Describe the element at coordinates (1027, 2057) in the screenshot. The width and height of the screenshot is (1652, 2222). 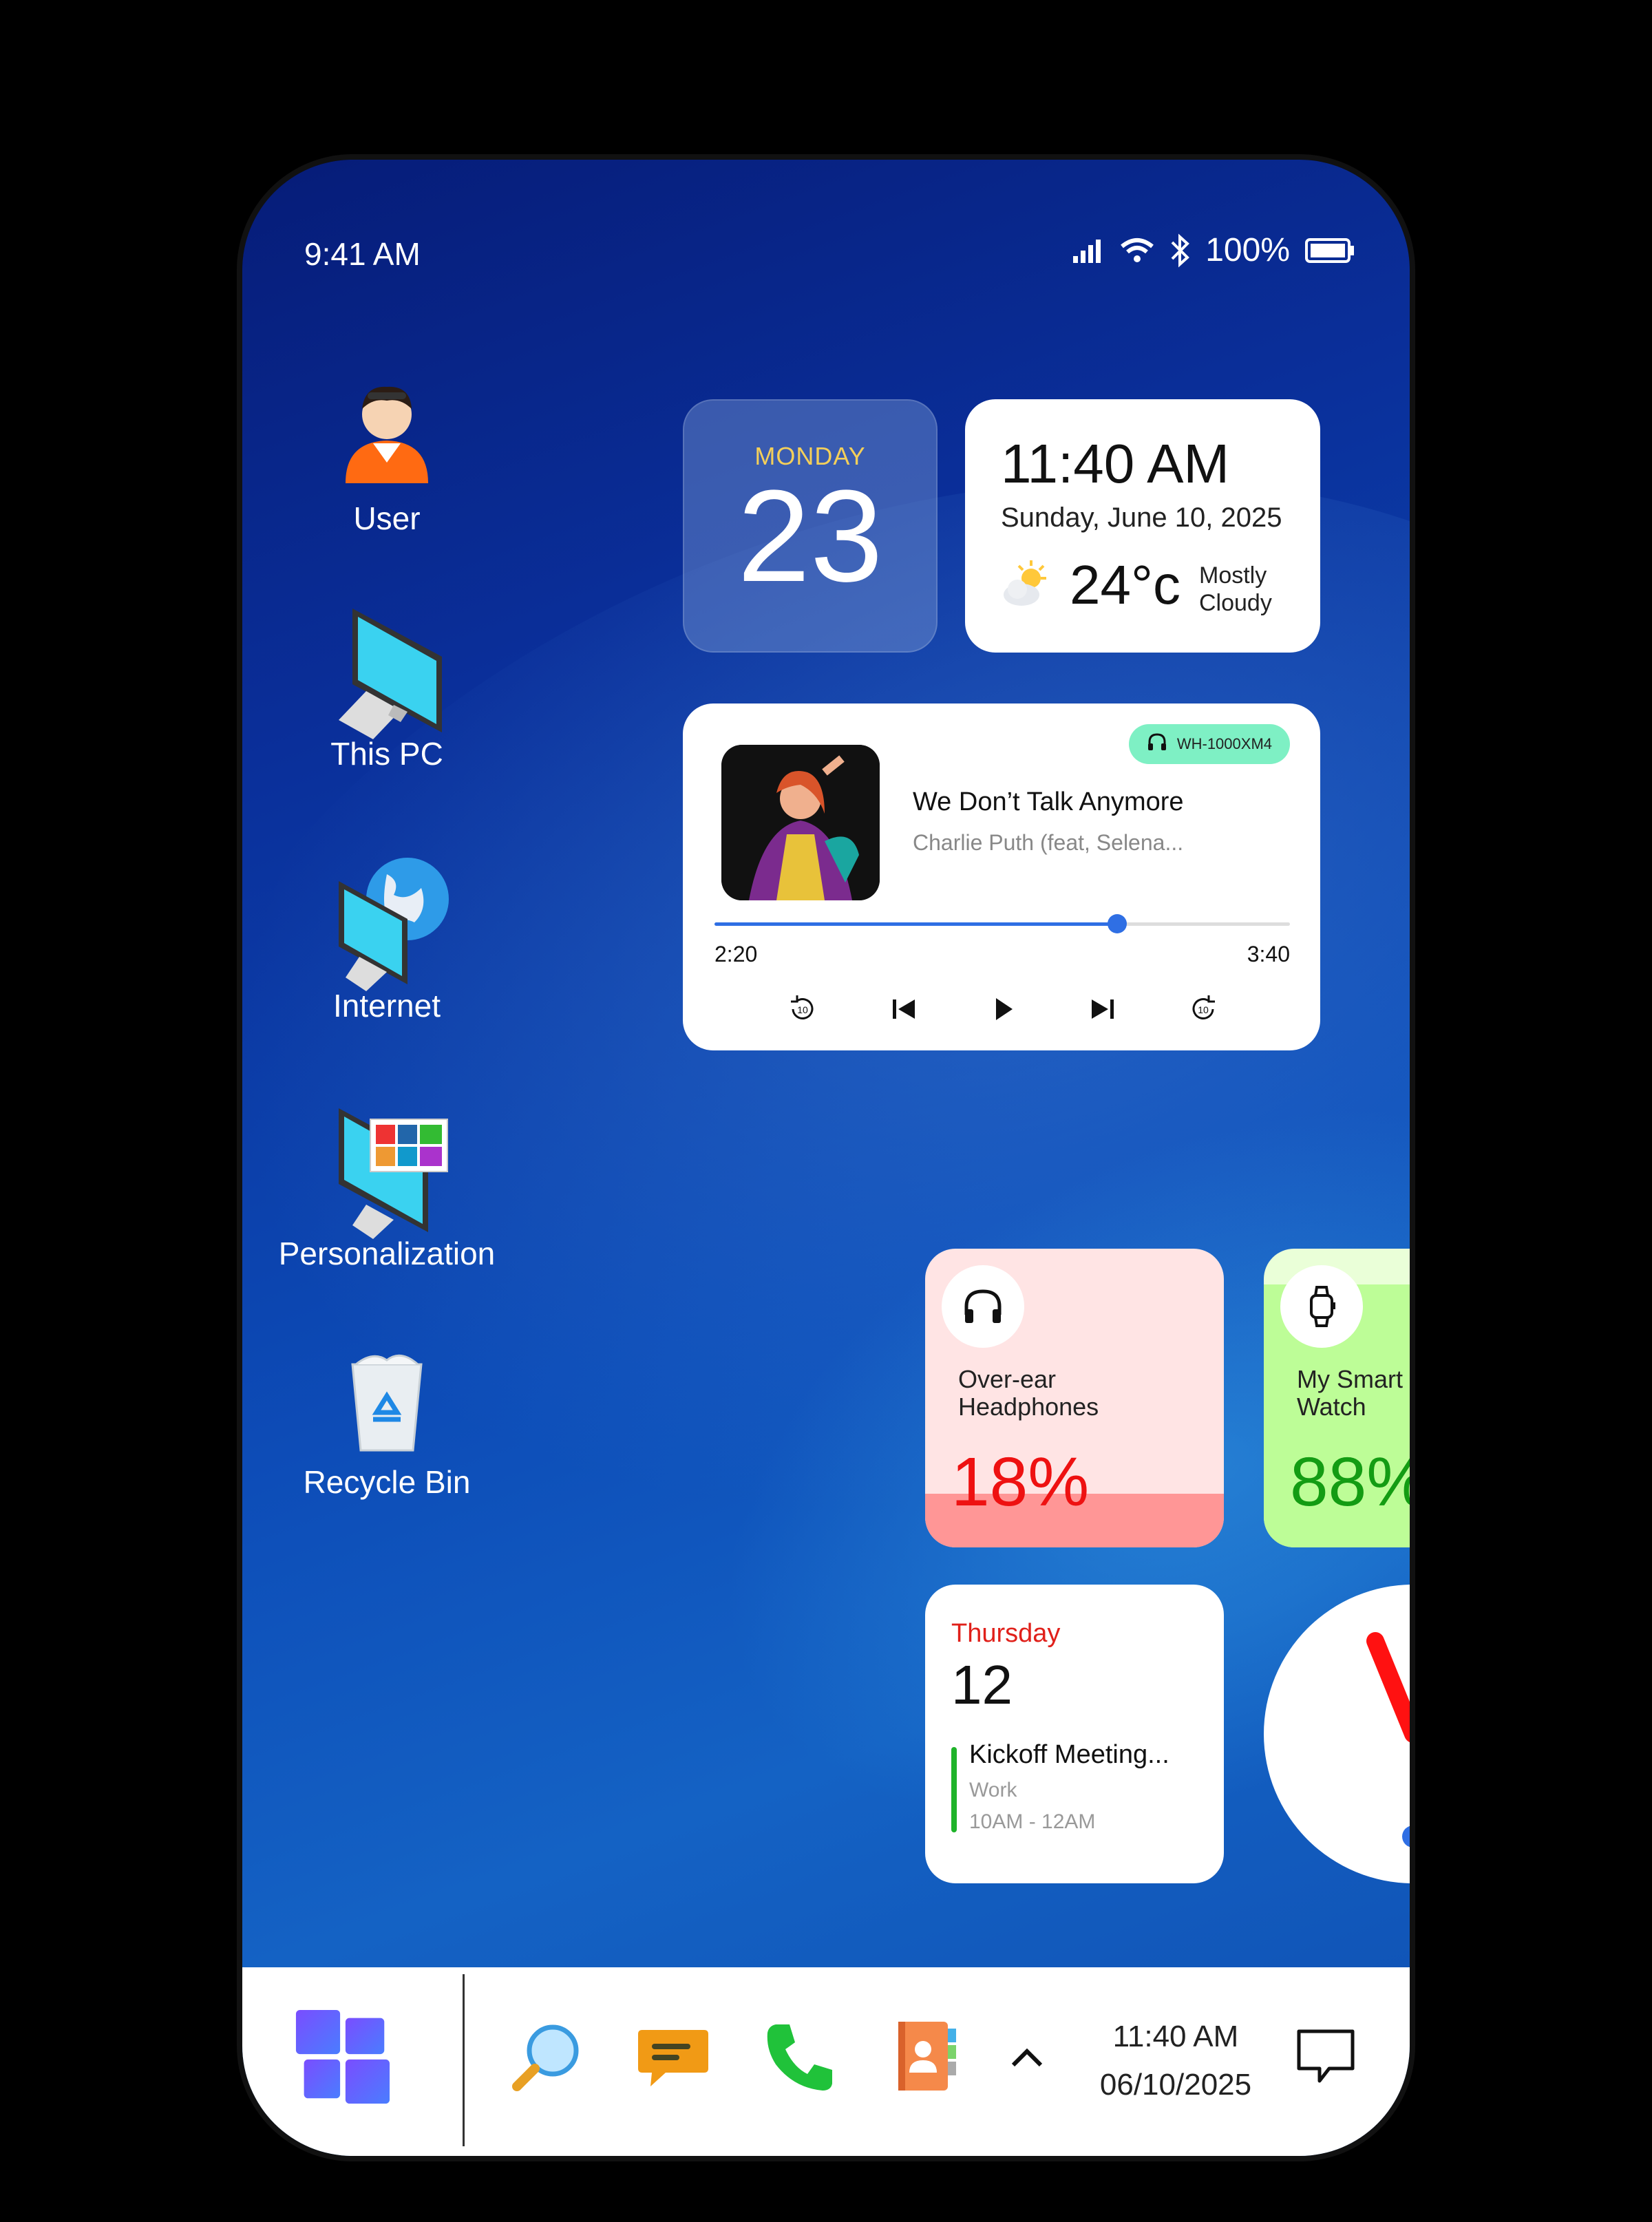
I see `chevron-up-icon` at that location.